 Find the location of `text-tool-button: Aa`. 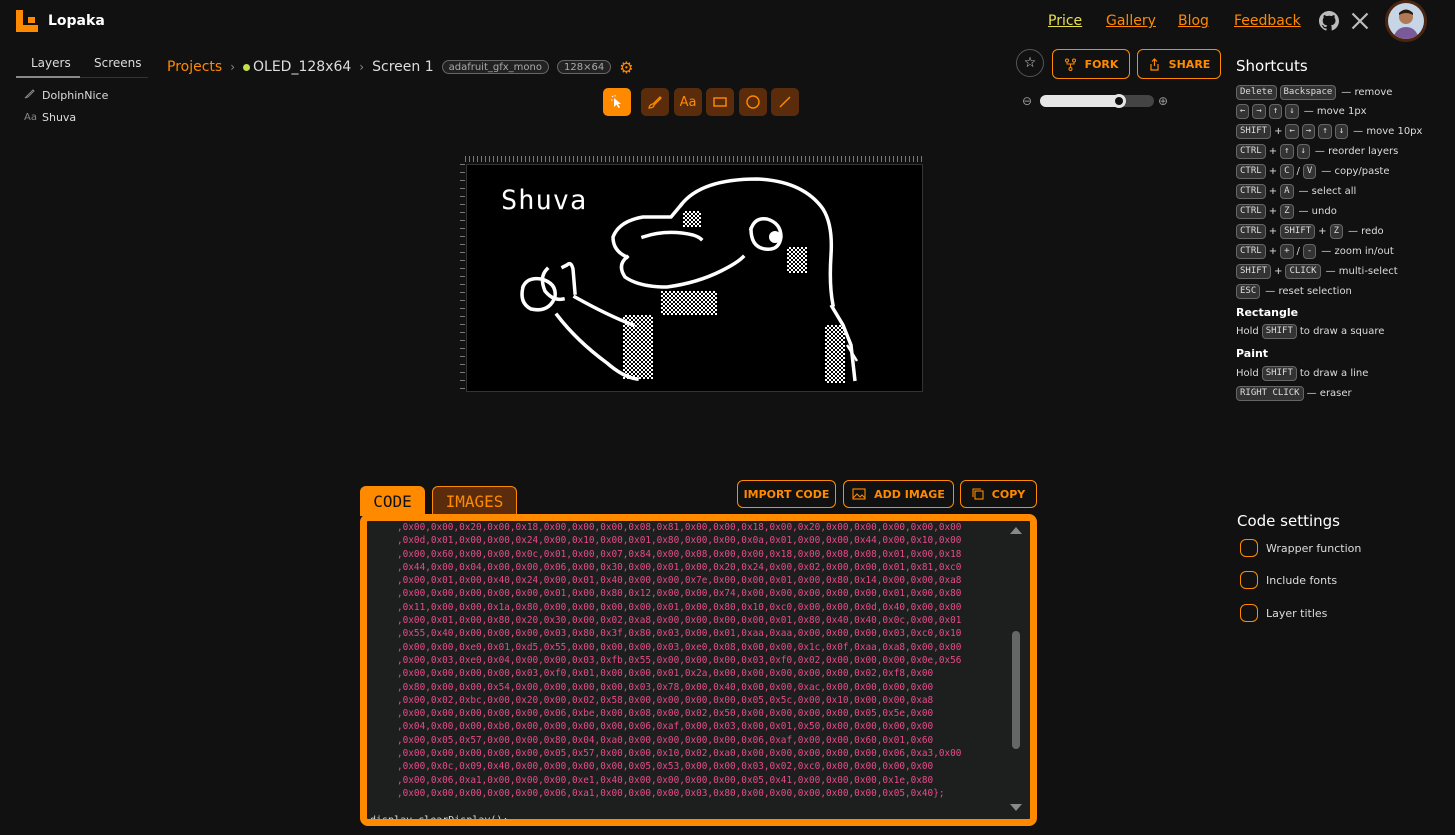

text-tool-button: Aa is located at coordinates (688, 102).